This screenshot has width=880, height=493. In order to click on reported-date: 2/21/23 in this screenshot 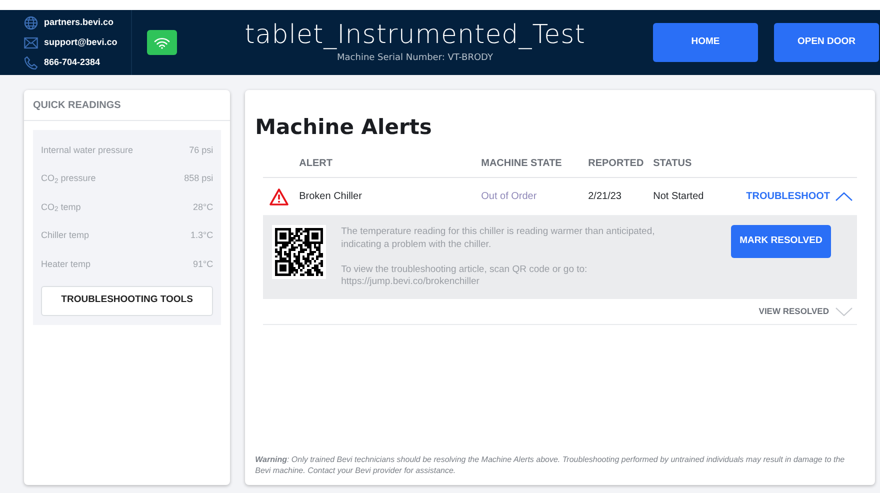, I will do `click(605, 196)`.